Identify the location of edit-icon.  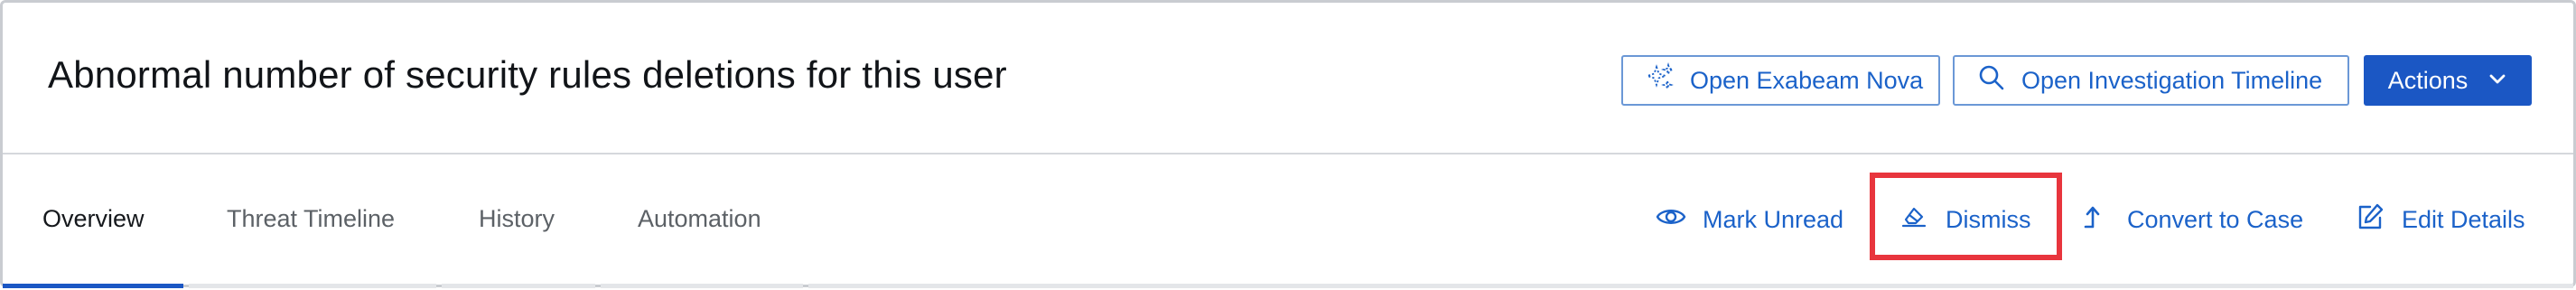
(2370, 220).